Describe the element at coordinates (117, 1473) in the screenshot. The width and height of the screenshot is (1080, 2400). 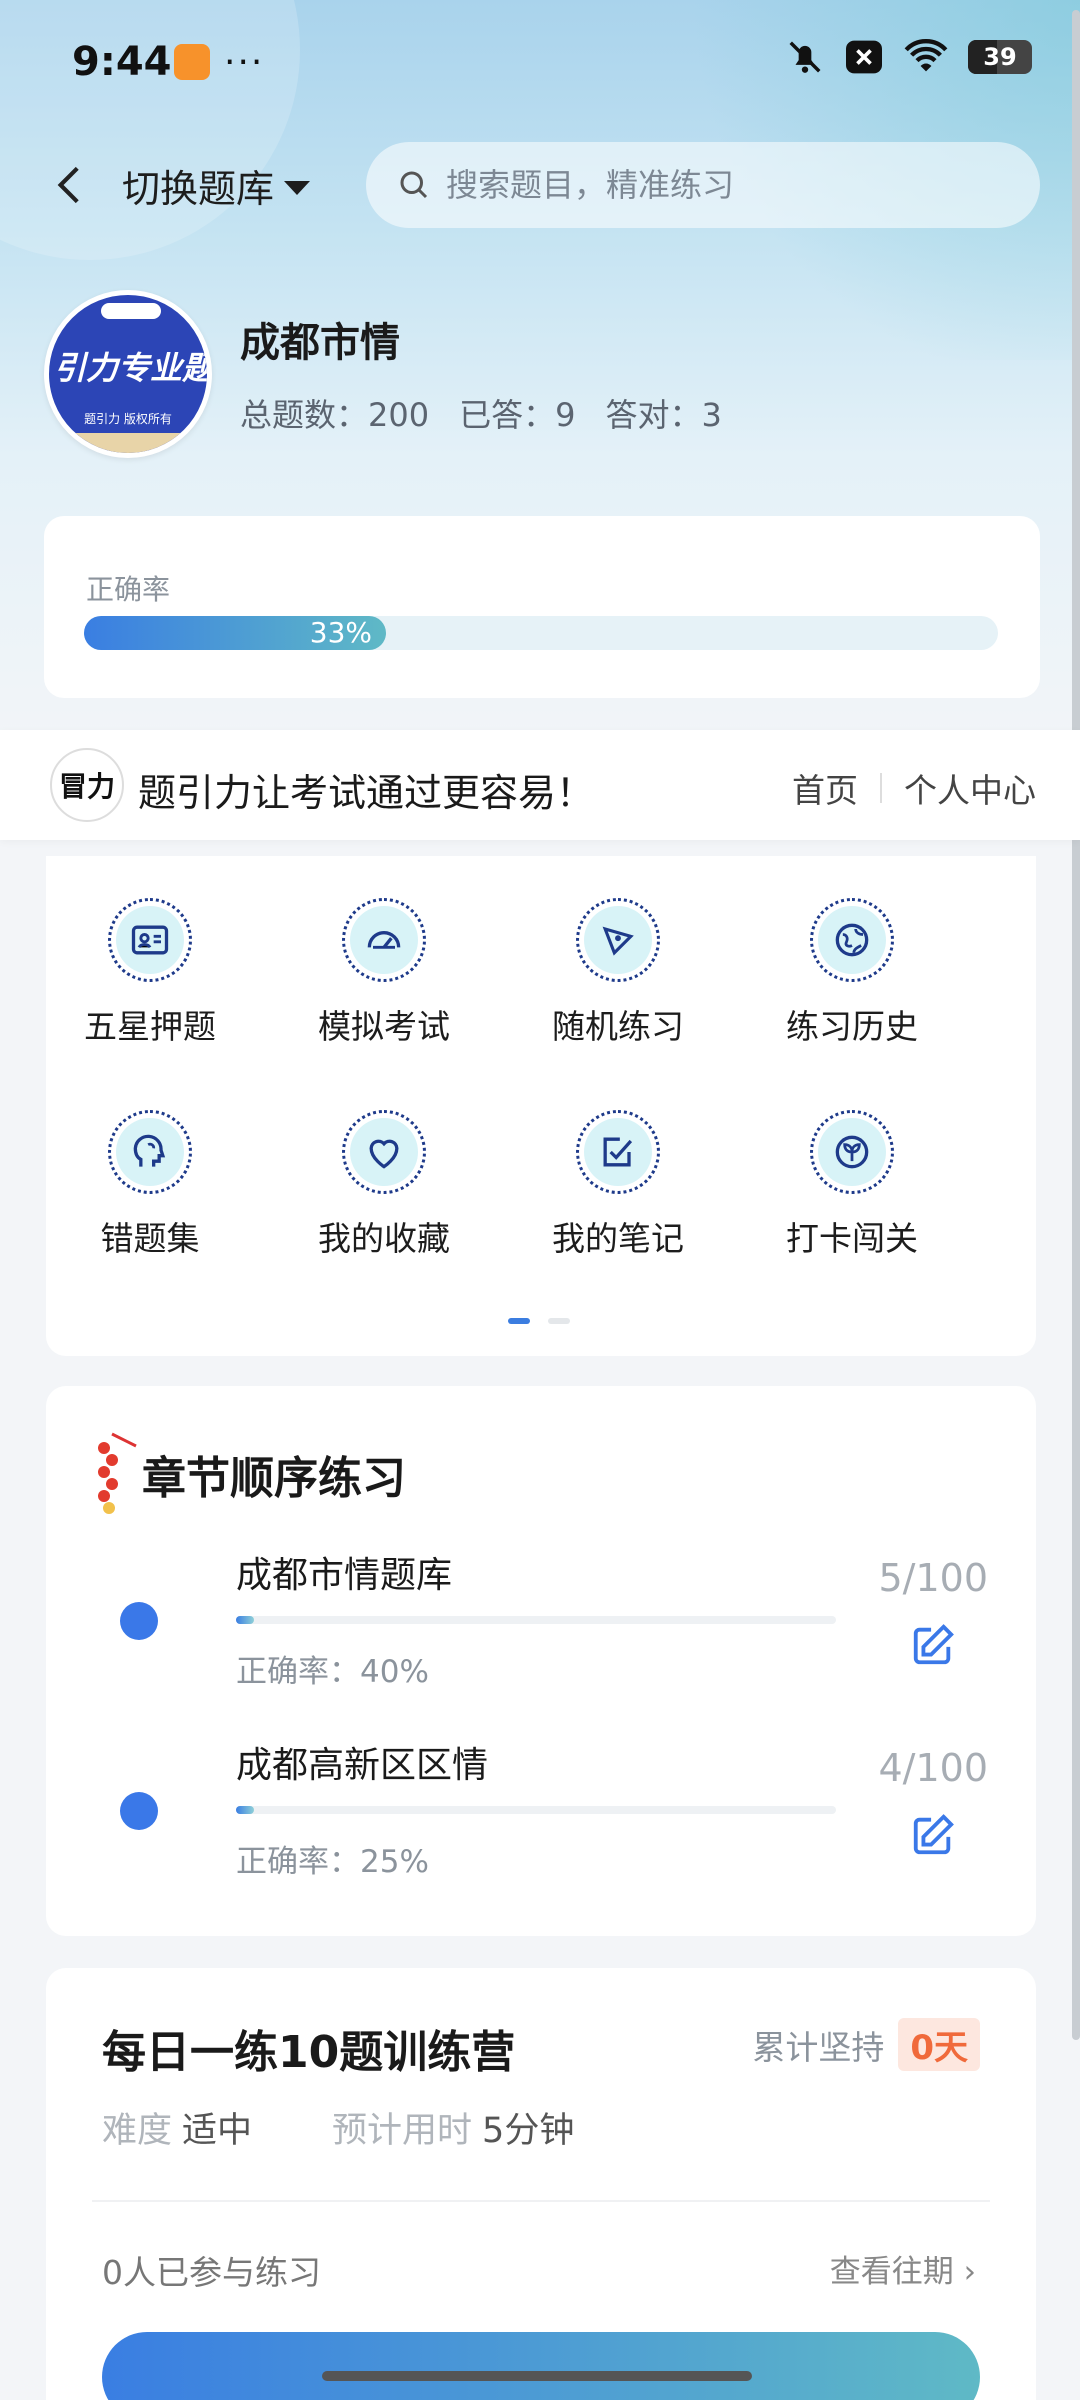
I see `firecracker-icon` at that location.